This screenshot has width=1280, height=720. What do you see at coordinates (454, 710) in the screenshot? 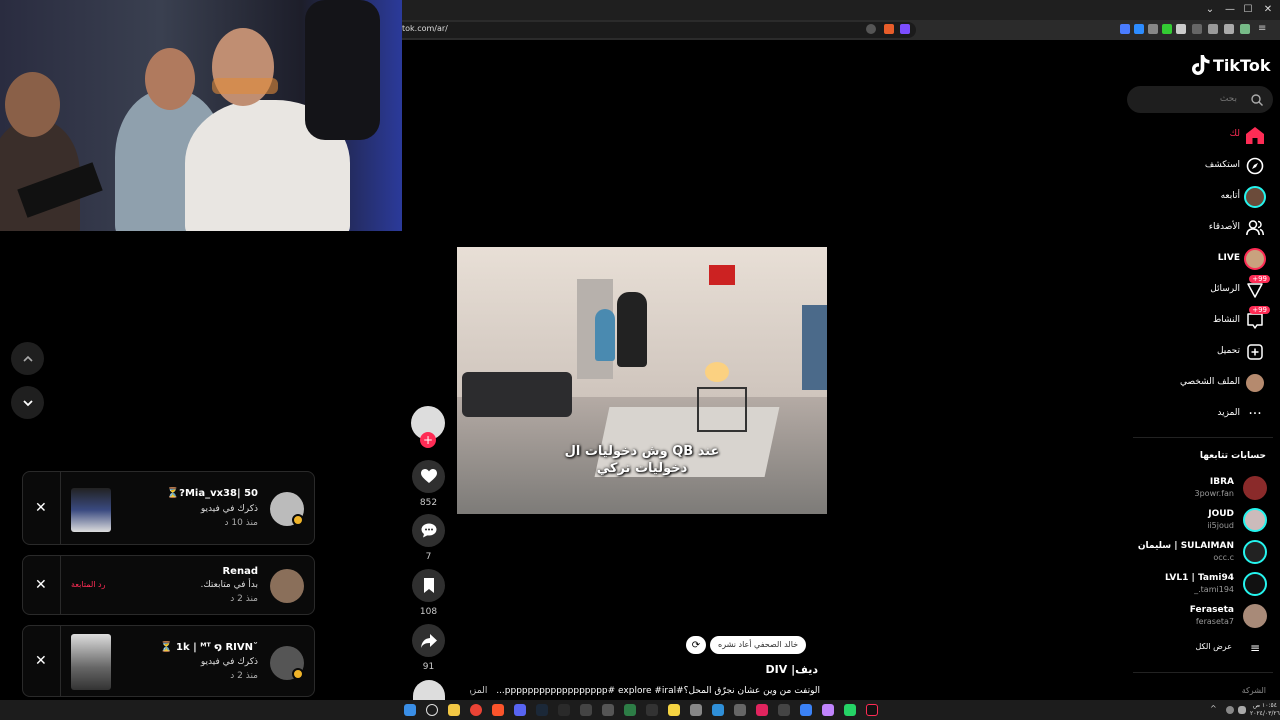
I see `file-explorer-icon` at bounding box center [454, 710].